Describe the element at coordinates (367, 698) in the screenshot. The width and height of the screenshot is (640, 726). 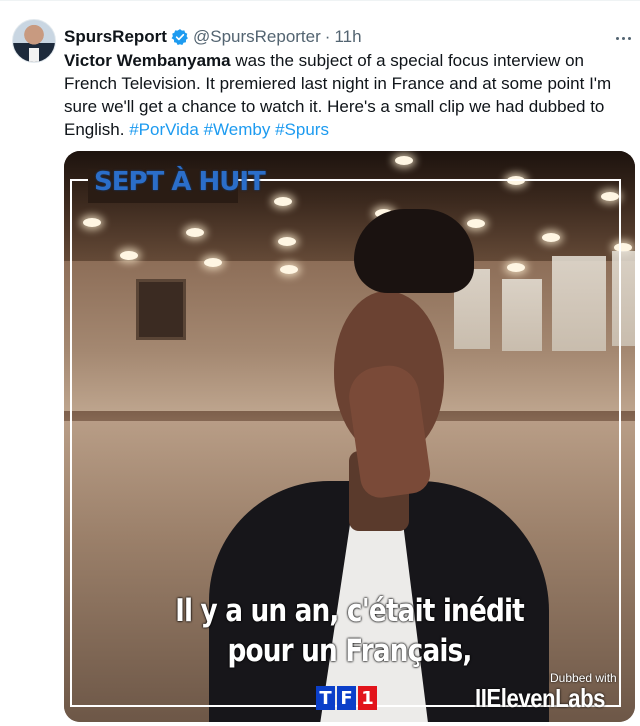
I see `tf1-logo-letter: 1` at that location.